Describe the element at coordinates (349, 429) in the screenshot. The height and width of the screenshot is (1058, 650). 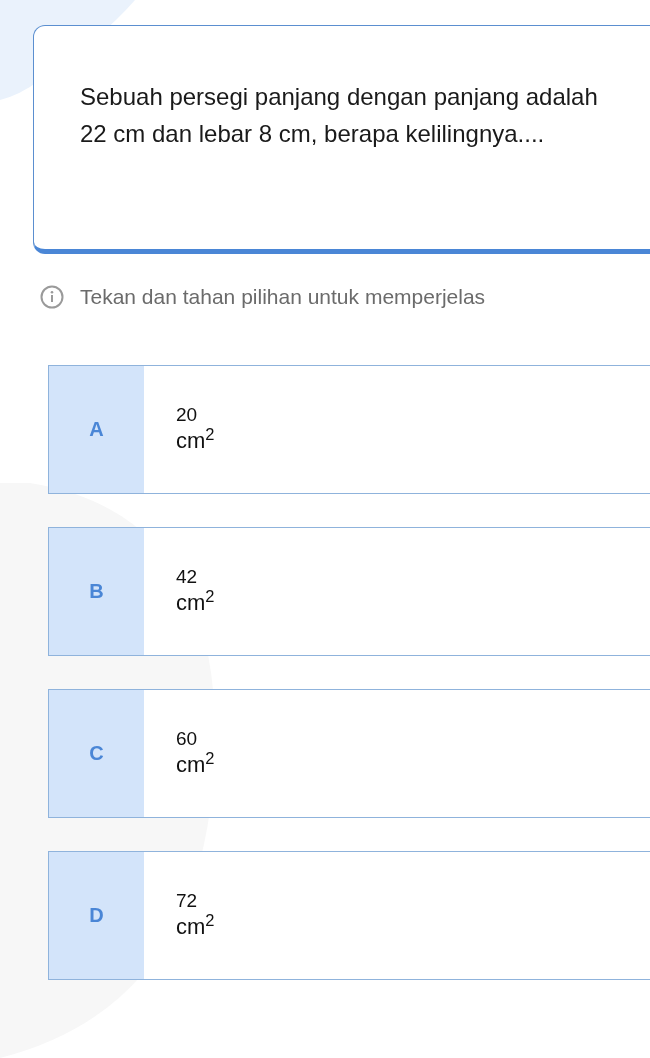
I see `answer-option: A 20 cm$^{2}$` at that location.